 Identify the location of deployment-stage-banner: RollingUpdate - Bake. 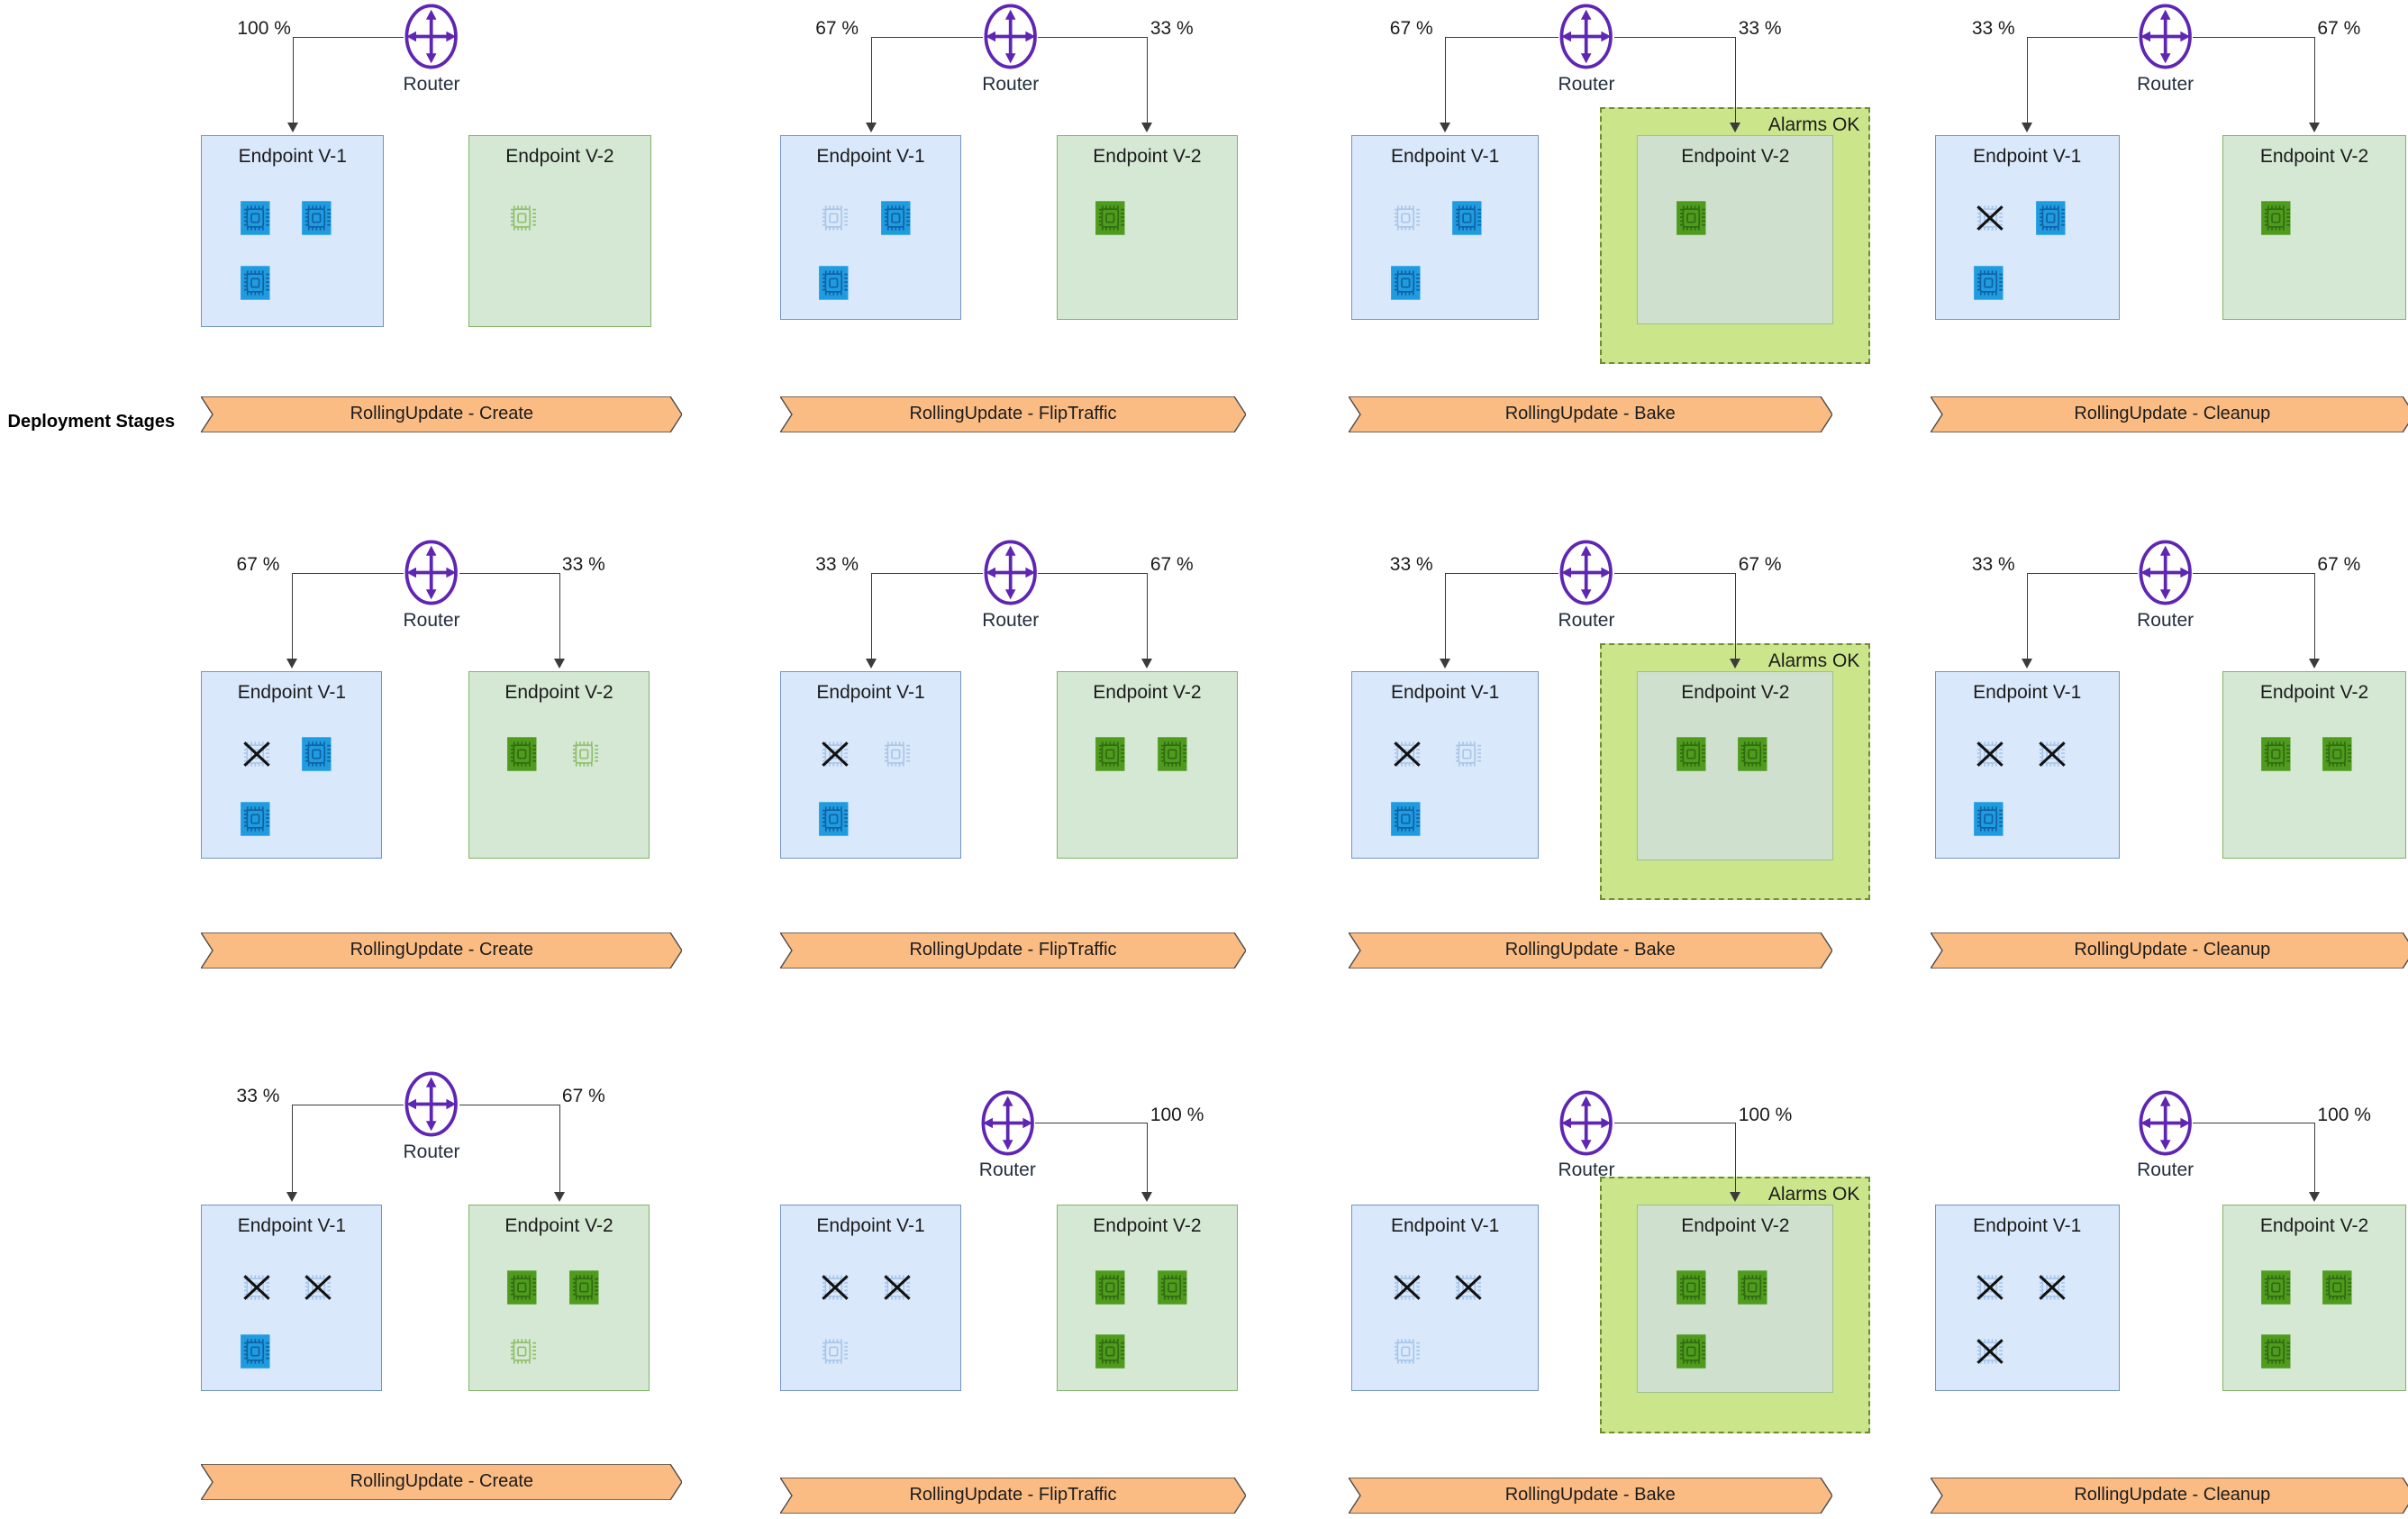
(1590, 414).